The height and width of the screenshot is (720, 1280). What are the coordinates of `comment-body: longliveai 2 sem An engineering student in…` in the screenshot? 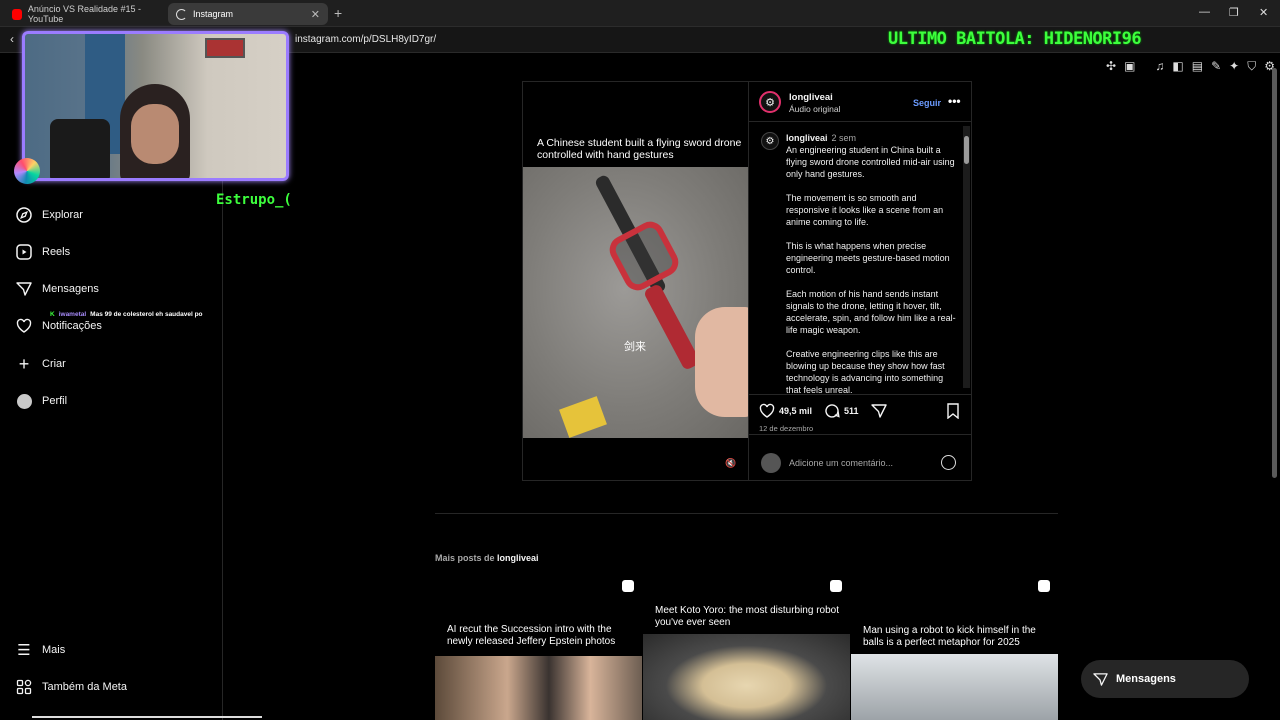 It's located at (871, 263).